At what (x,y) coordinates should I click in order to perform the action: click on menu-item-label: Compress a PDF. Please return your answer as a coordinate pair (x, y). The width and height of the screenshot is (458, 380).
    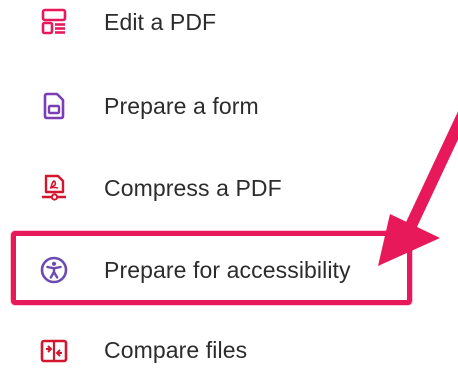
    Looking at the image, I should click on (193, 187).